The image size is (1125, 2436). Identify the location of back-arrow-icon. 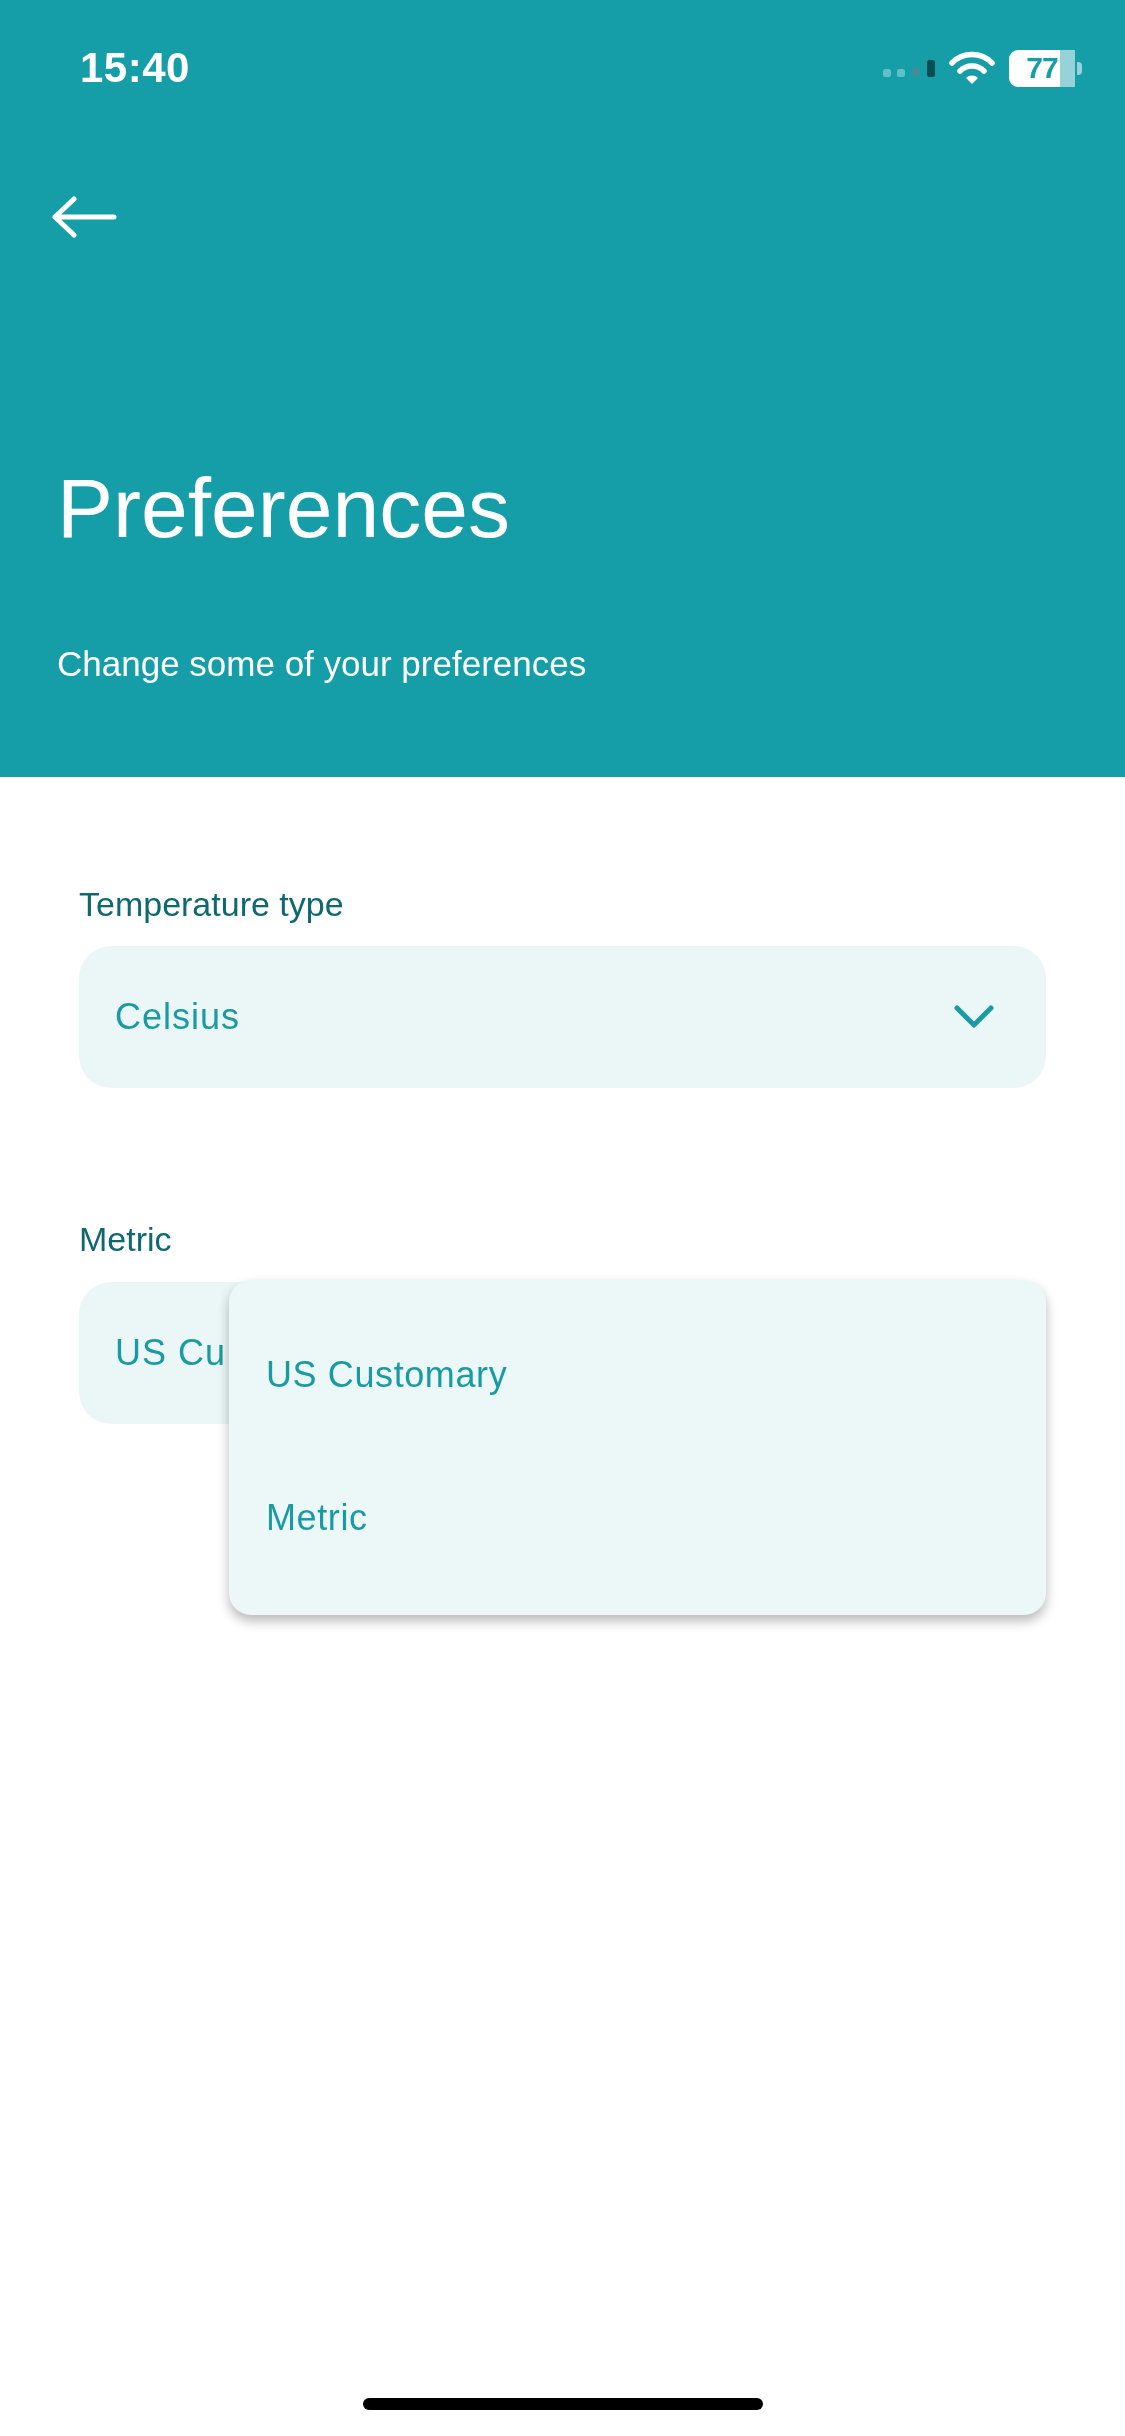
(84, 217).